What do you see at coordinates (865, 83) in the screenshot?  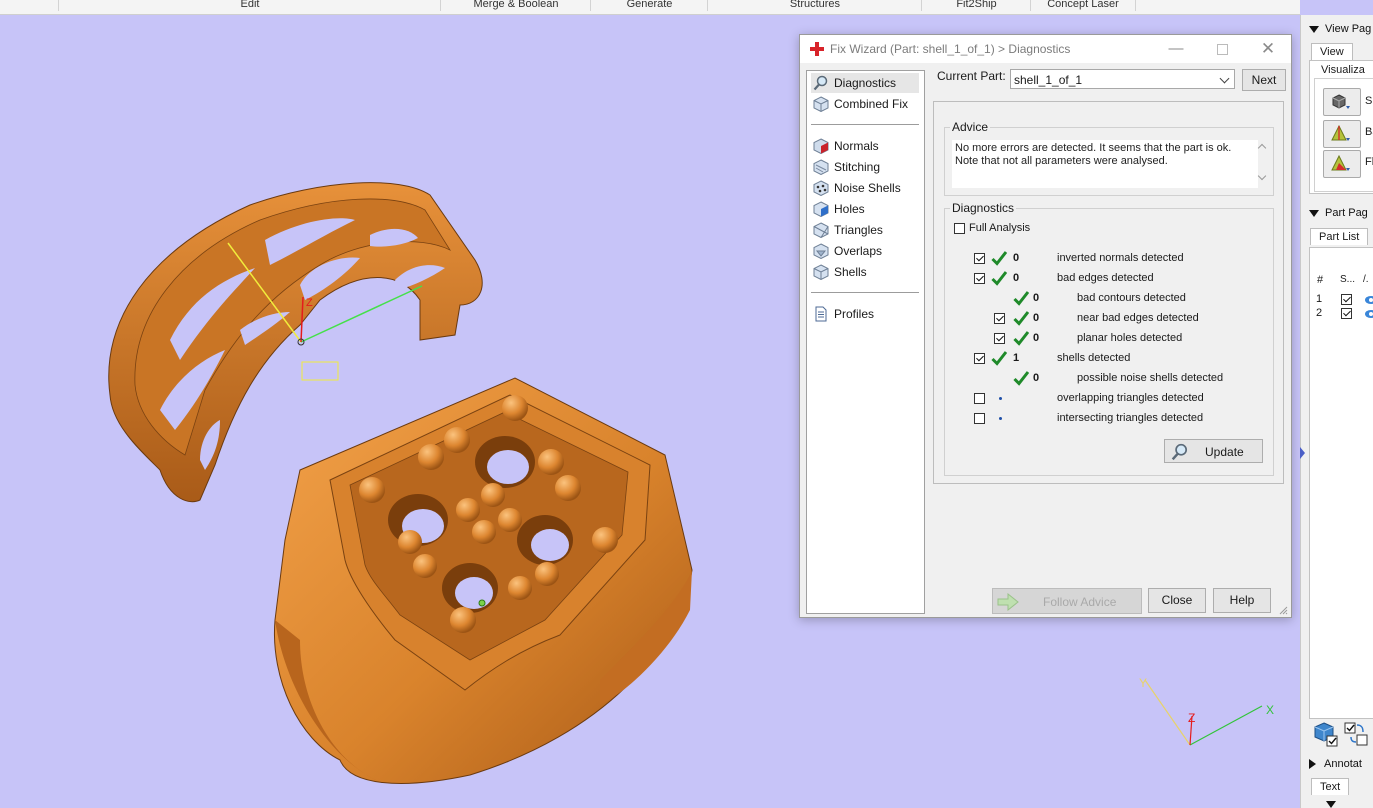 I see `nav-item-diagnostics: Diagnostics` at bounding box center [865, 83].